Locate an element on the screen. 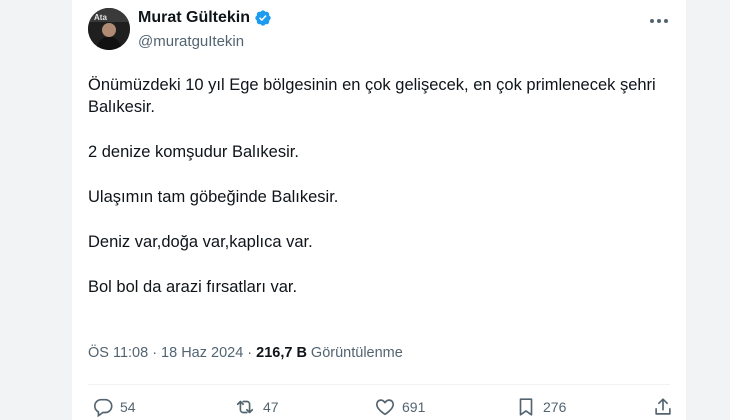 The image size is (730, 420). action-bar: 54 47 691 276 is located at coordinates (379, 408).